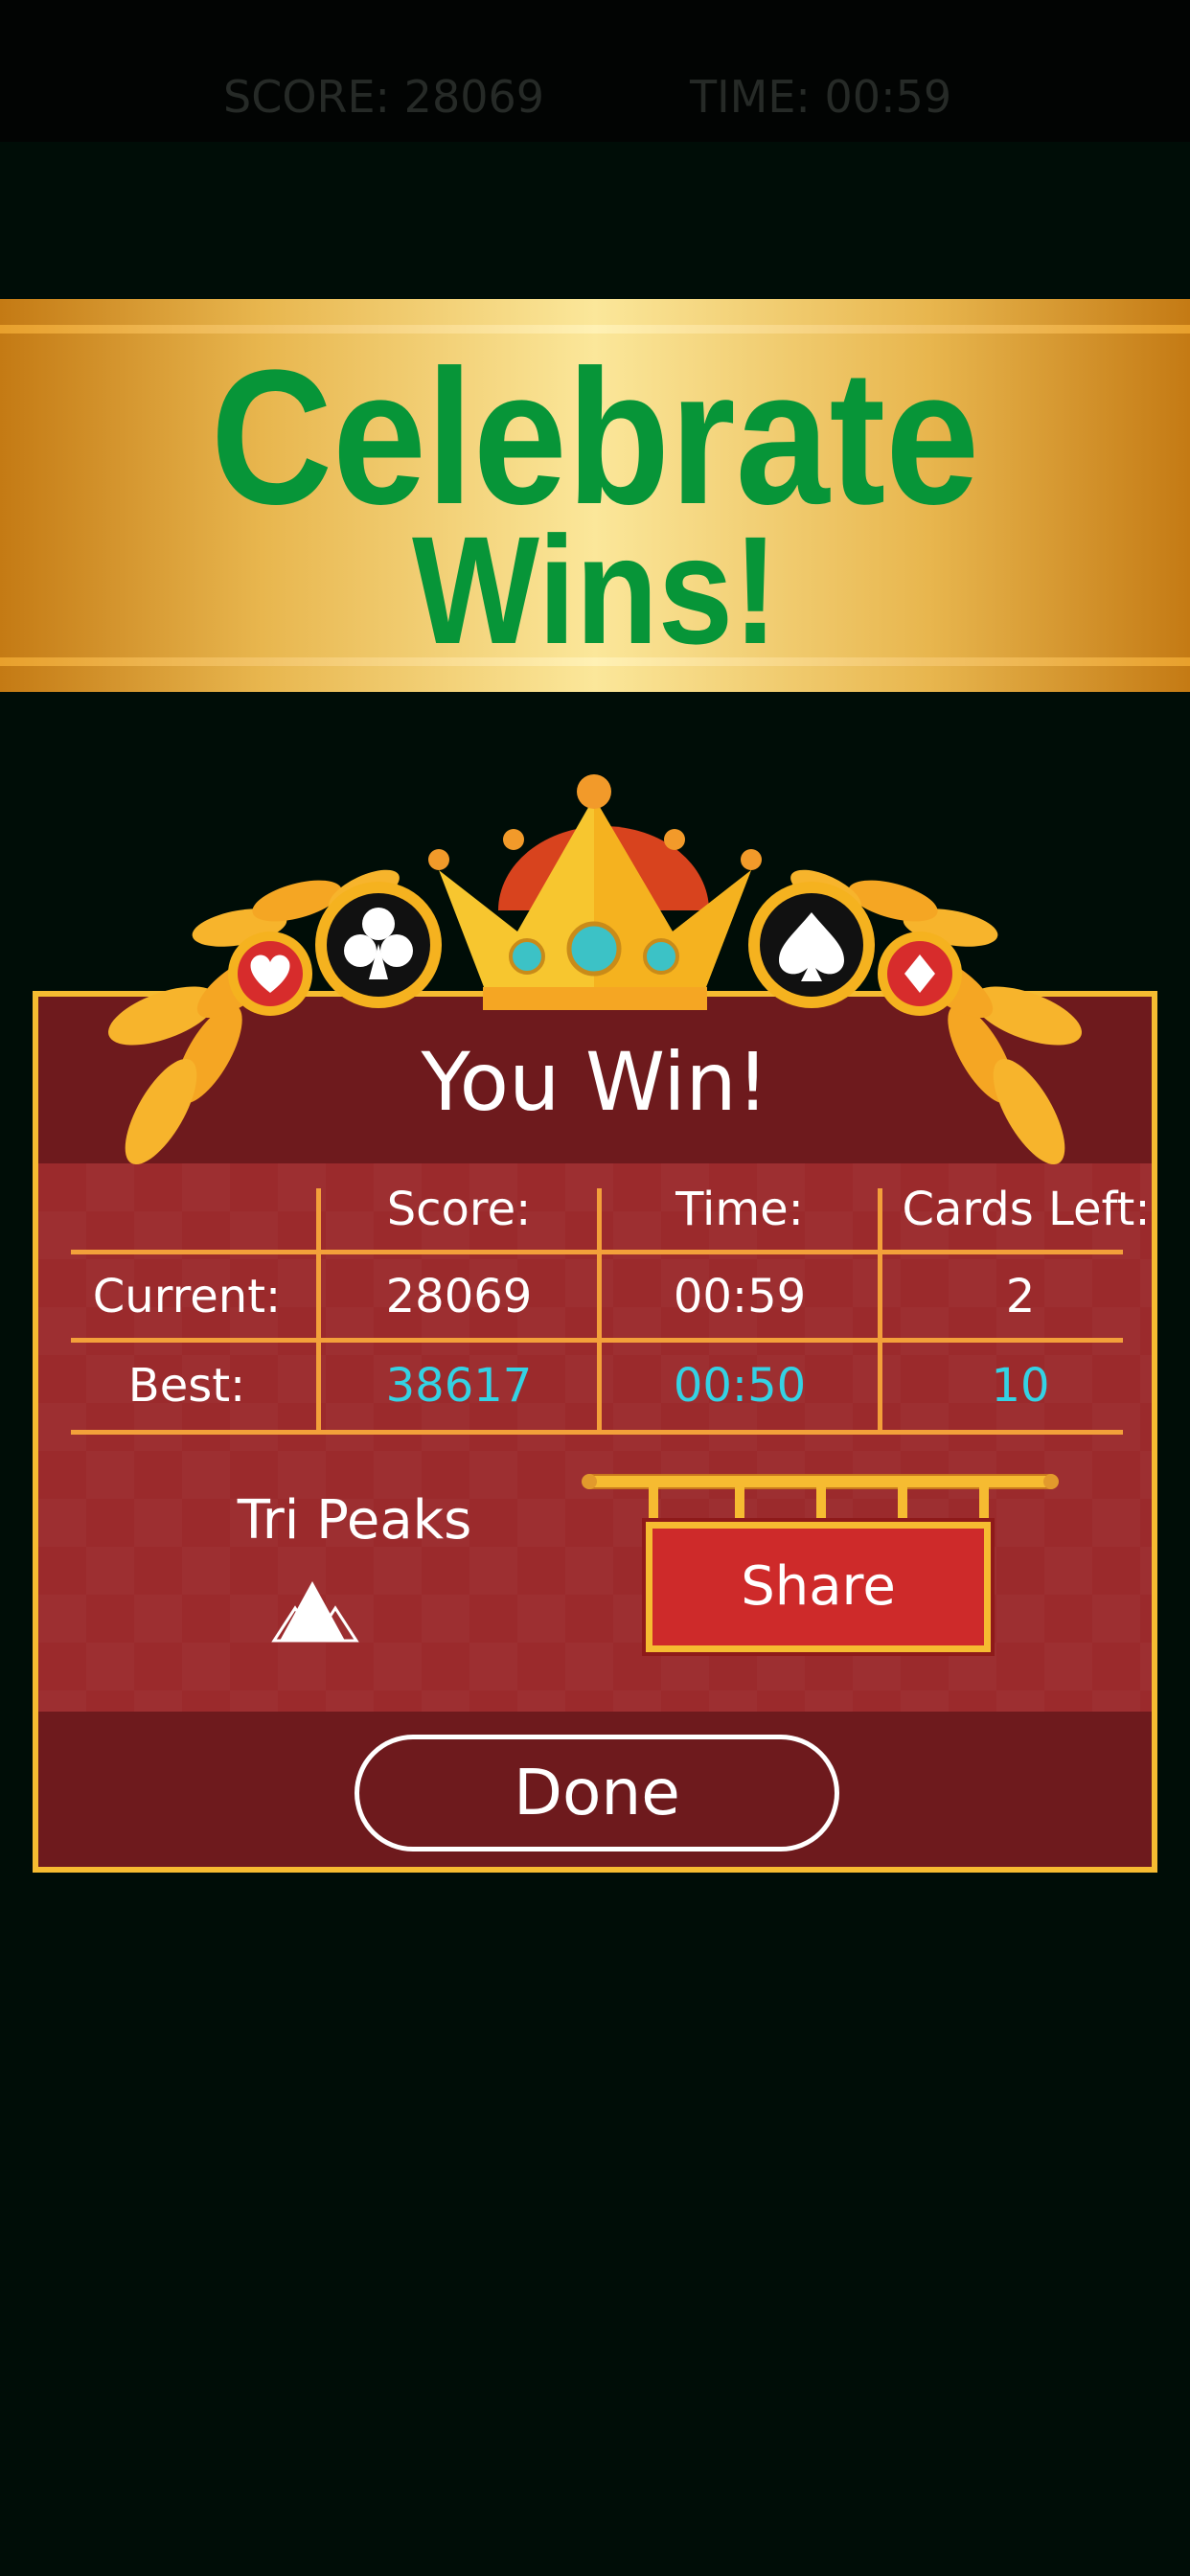 This screenshot has height=2576, width=1190. I want to click on column-header-score: Score:, so click(459, 1209).